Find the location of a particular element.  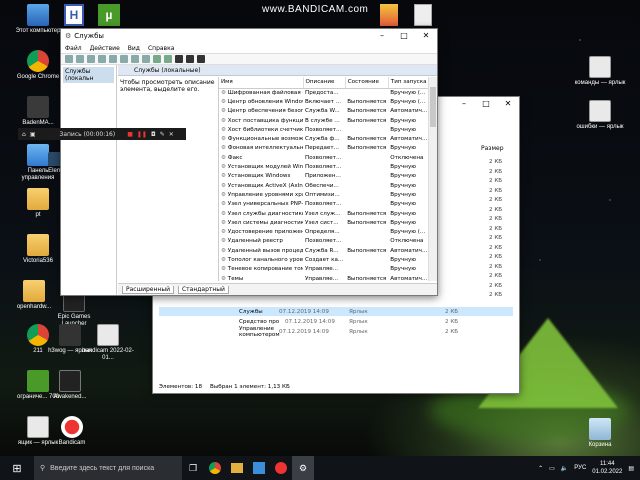

export-icon is located at coordinates (124, 59).